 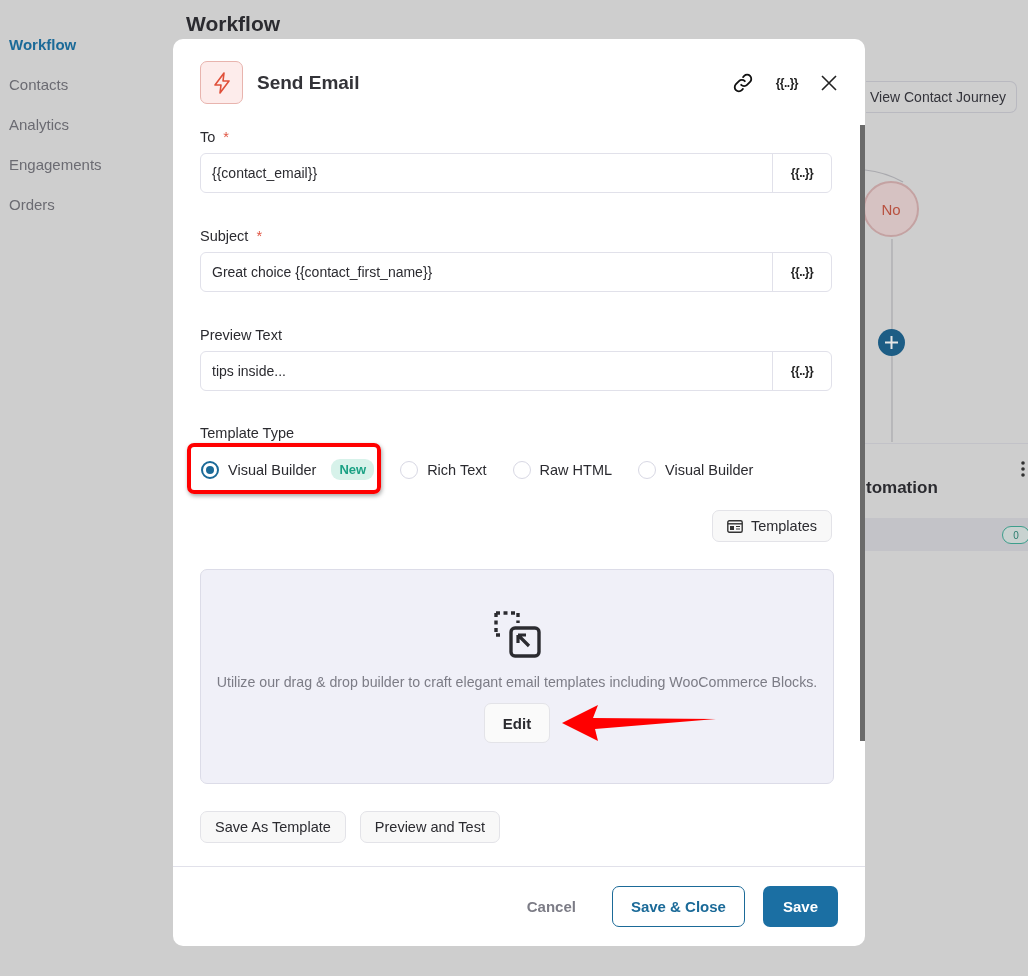 What do you see at coordinates (221, 82) in the screenshot?
I see `lightning-icon` at bounding box center [221, 82].